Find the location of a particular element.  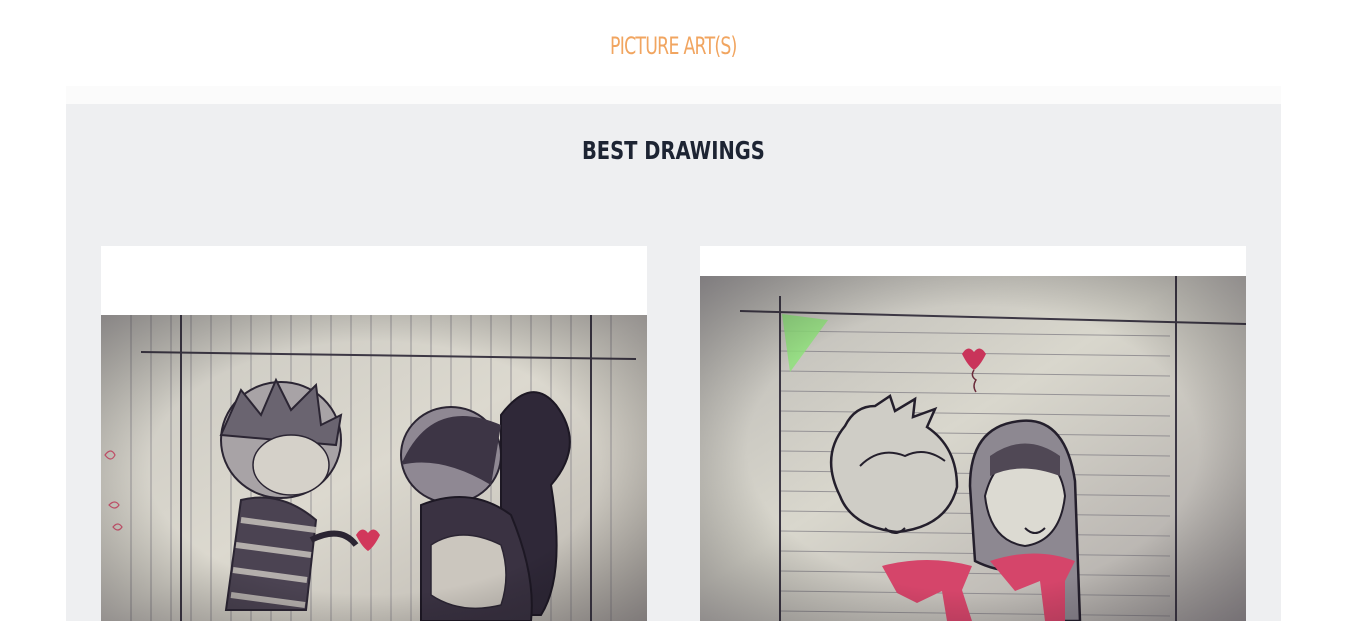

section-title: BEST DRAWINGS is located at coordinates (673, 150).